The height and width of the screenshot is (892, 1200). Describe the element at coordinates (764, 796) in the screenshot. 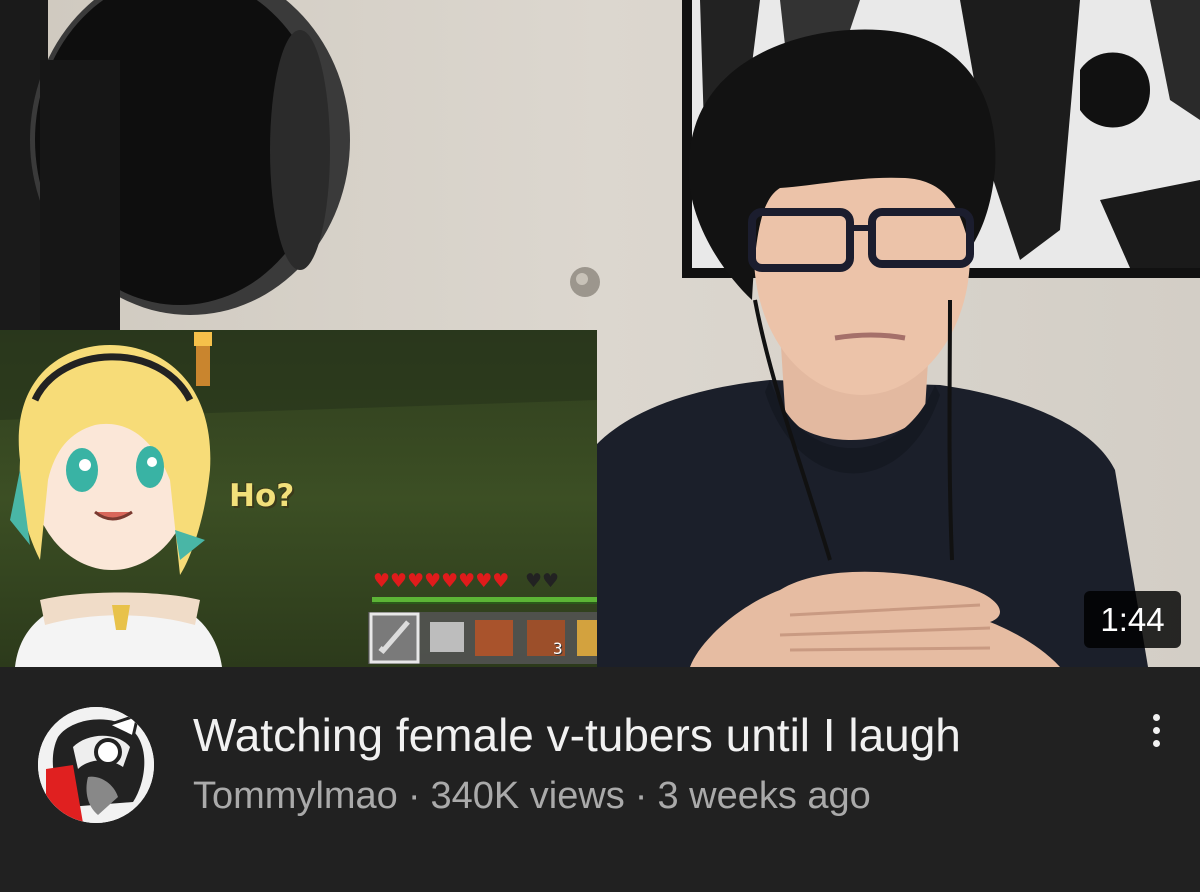

I see `upload-age: 3 weeks ago` at that location.